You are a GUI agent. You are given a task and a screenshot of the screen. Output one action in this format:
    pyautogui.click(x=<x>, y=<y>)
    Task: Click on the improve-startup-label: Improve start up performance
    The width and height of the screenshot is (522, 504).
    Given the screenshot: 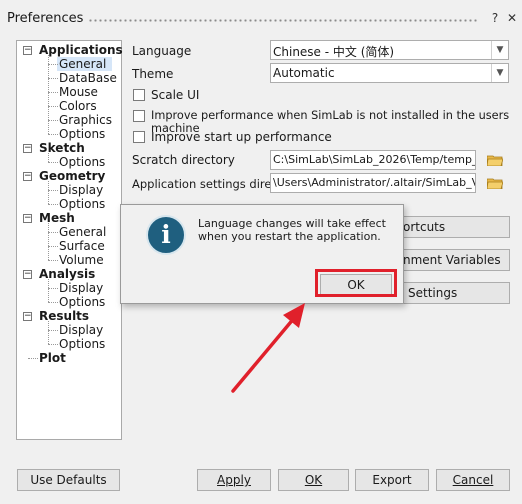 What is the action you would take?
    pyautogui.click(x=241, y=137)
    